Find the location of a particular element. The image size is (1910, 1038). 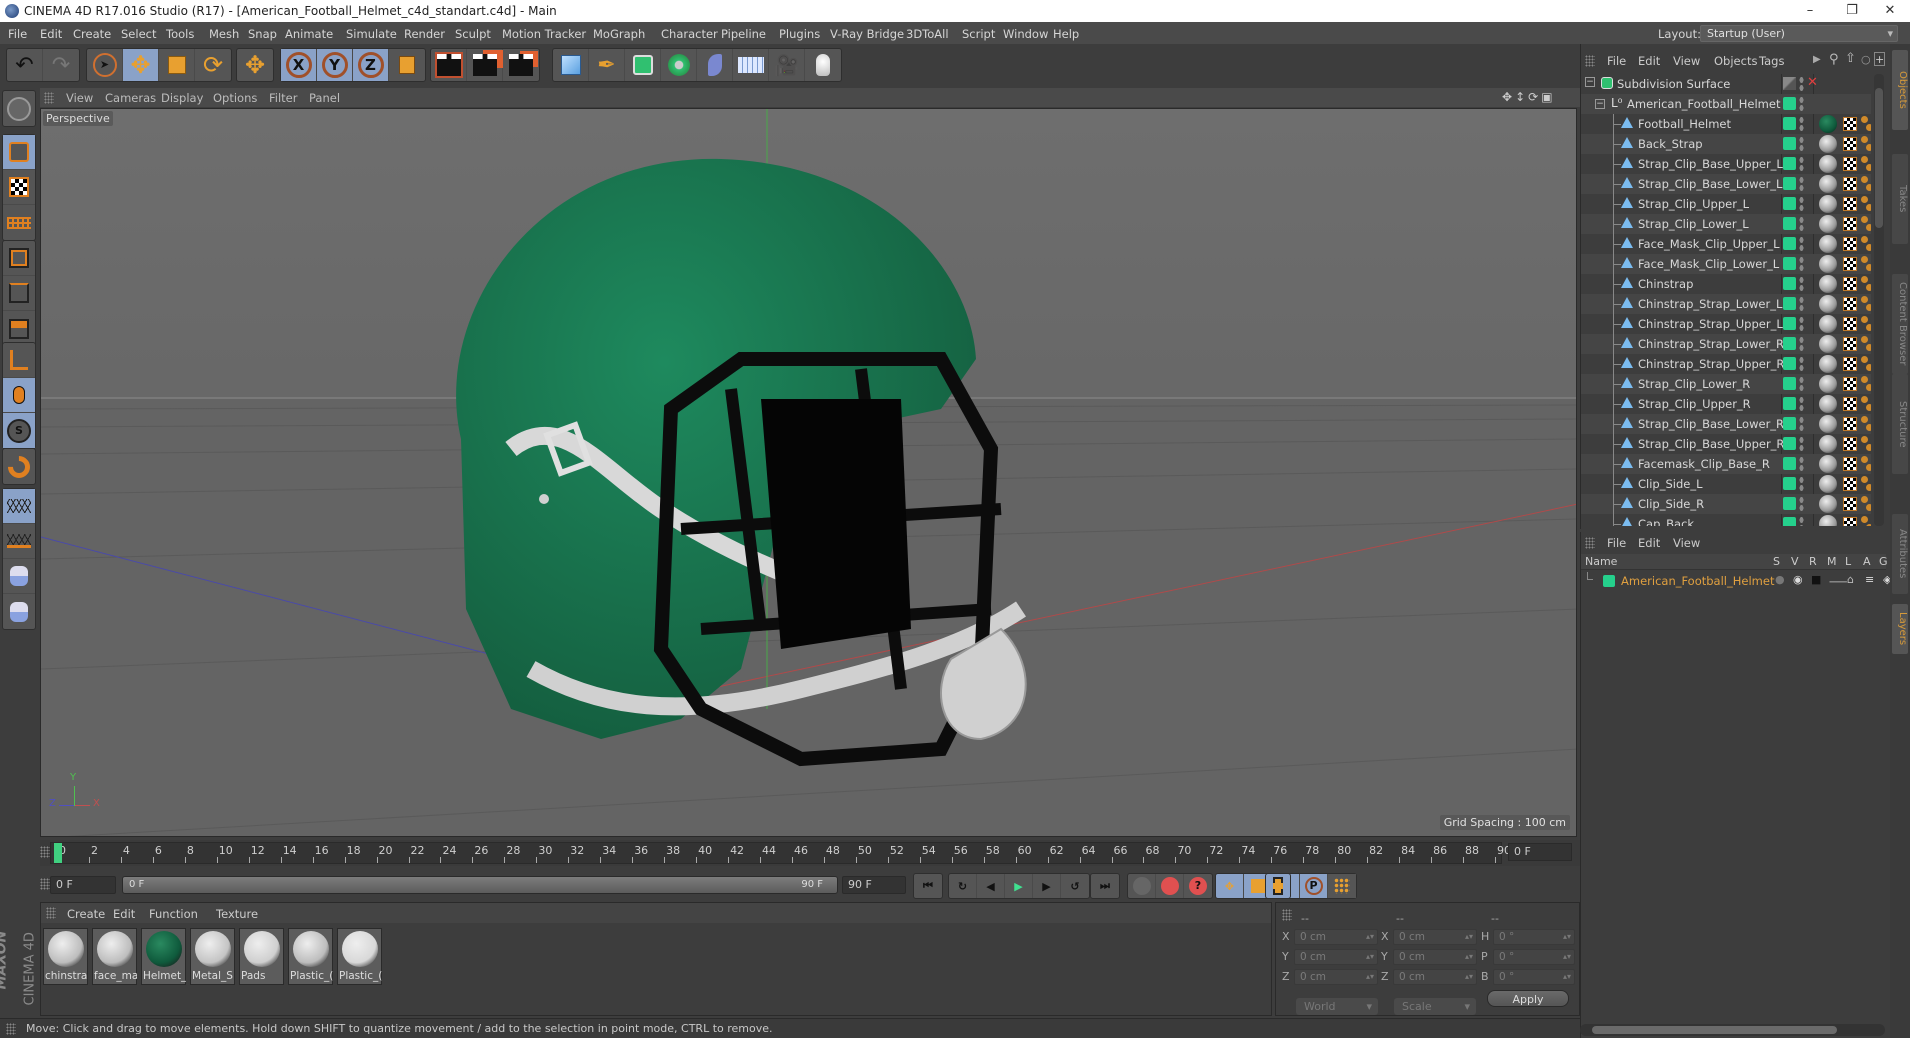

key-parameter-button: P is located at coordinates (1314, 886).